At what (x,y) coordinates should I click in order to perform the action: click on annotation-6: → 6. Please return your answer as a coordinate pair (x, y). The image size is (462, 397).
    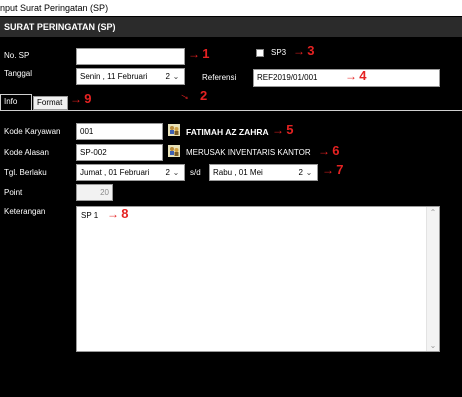
    Looking at the image, I should click on (329, 150).